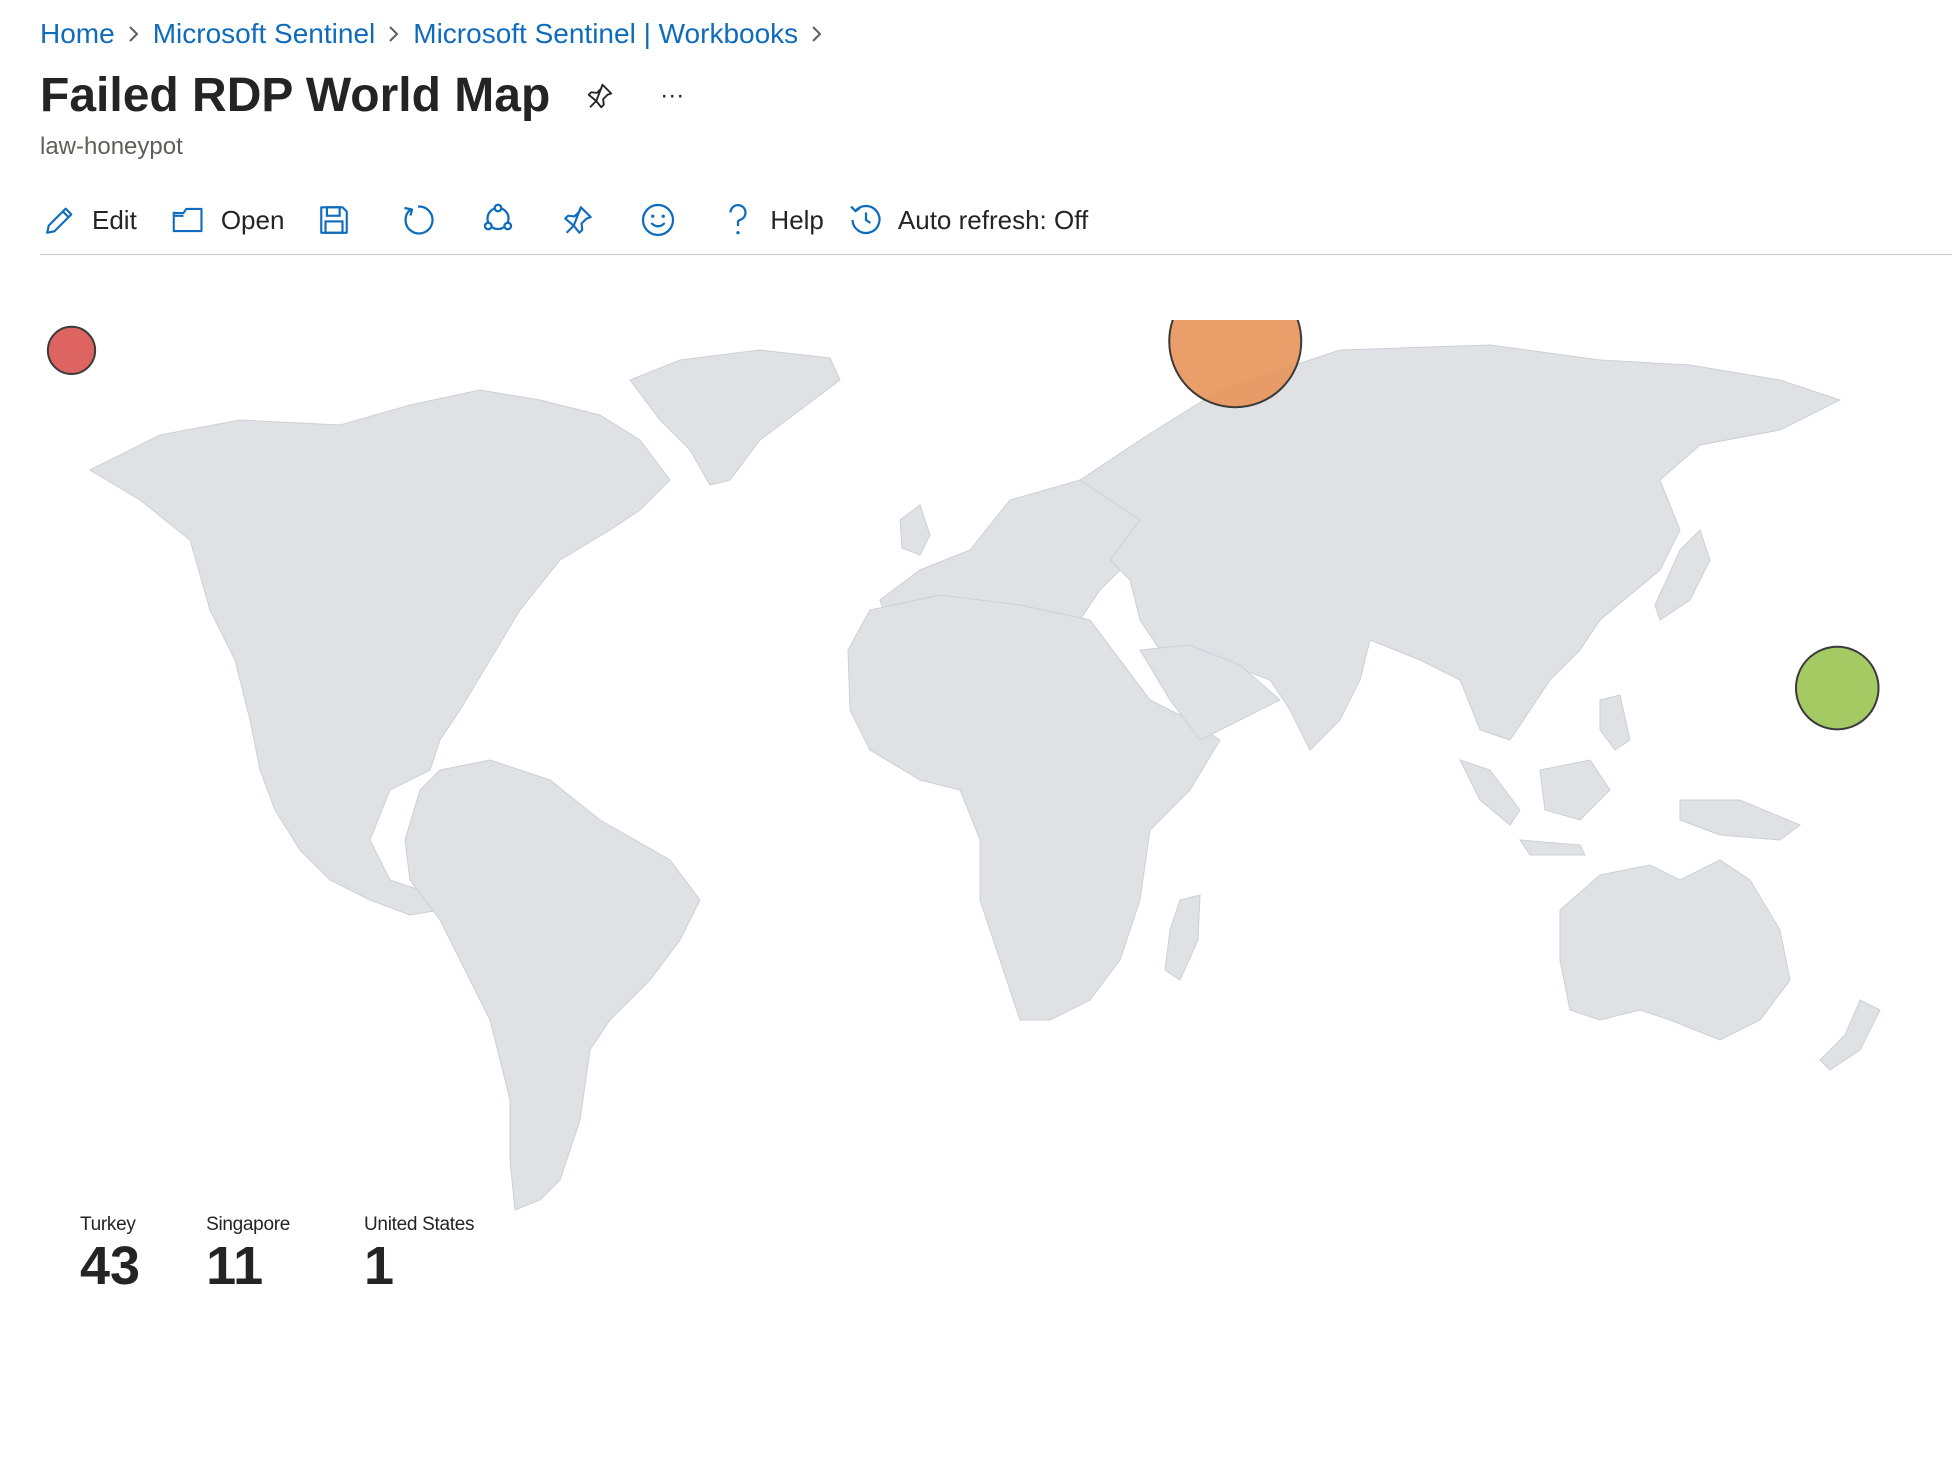  What do you see at coordinates (866, 220) in the screenshot?
I see `history-clock-icon` at bounding box center [866, 220].